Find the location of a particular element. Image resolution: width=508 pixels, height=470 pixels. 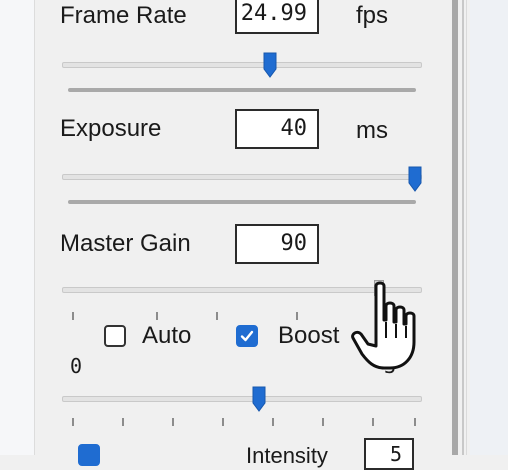

exposure-slider-base is located at coordinates (242, 202).